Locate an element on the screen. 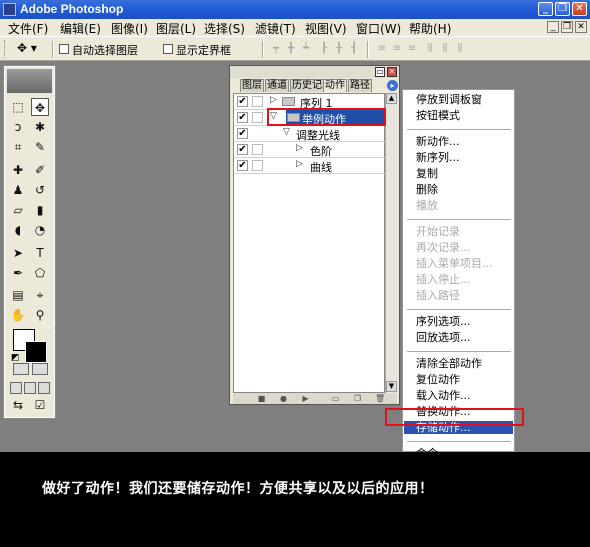 This screenshot has width=590, height=547. auto-select-layer-checkbox is located at coordinates (64, 49).